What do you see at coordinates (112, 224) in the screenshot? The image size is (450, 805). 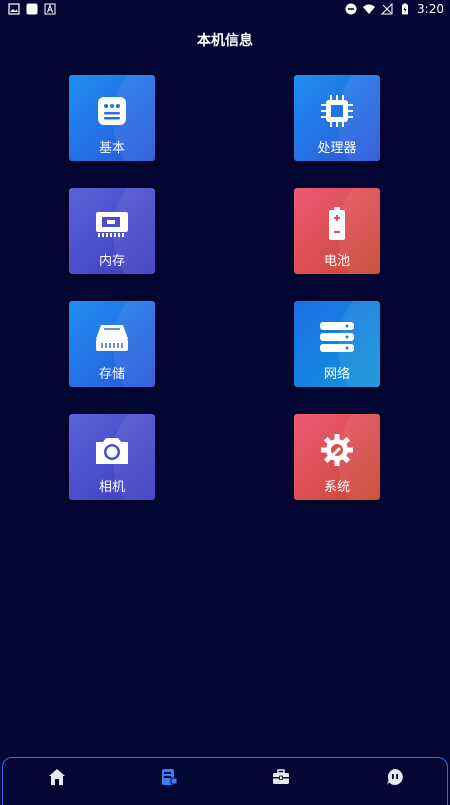 I see `memory-icon` at bounding box center [112, 224].